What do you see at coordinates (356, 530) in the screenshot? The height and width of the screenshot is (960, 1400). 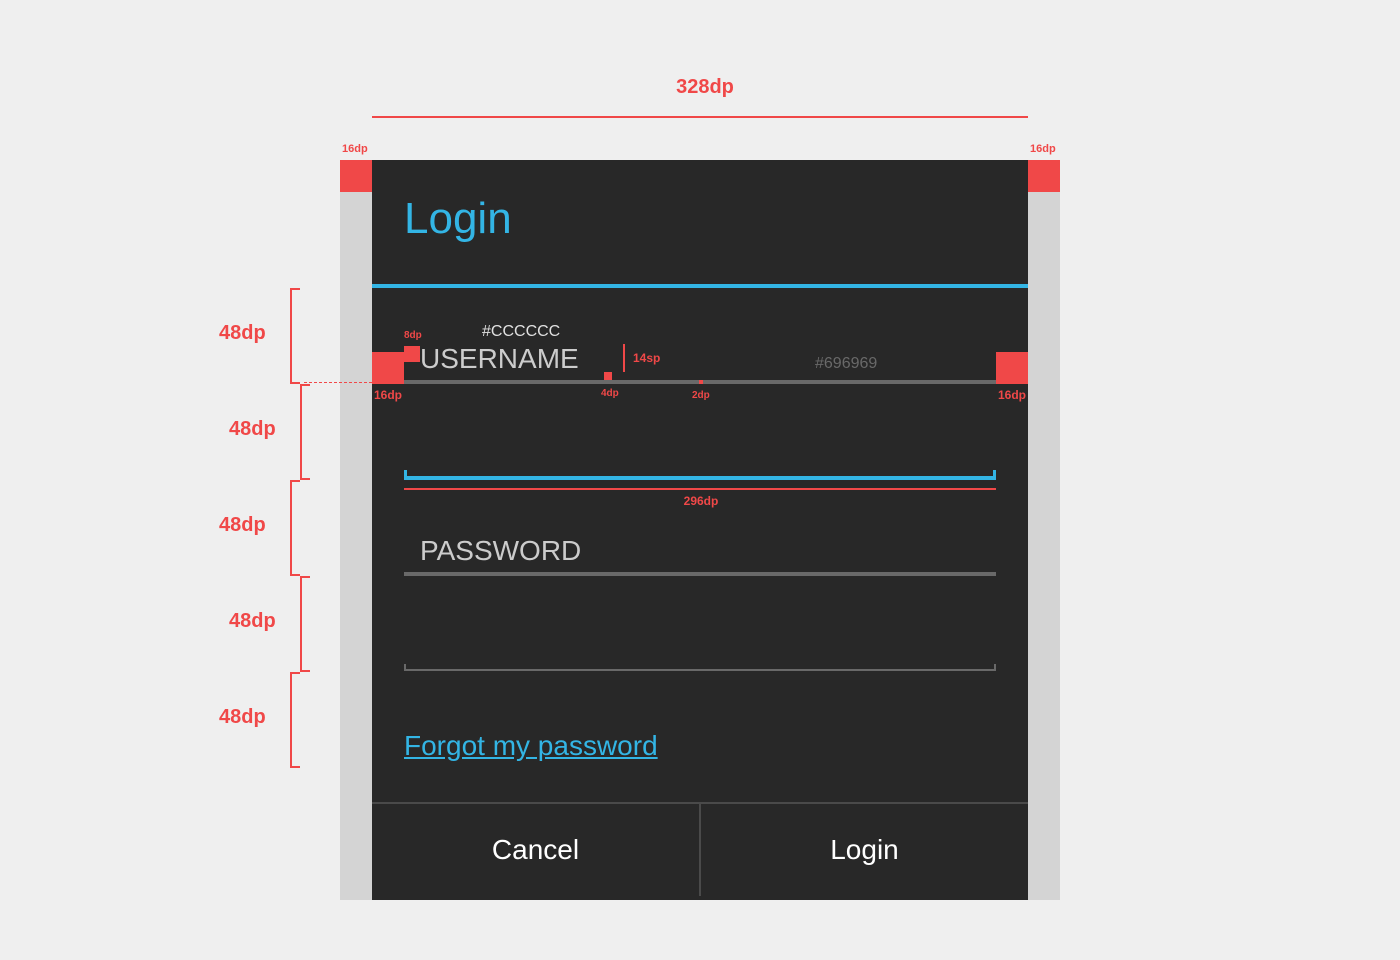 I see `left-margin-strip` at bounding box center [356, 530].